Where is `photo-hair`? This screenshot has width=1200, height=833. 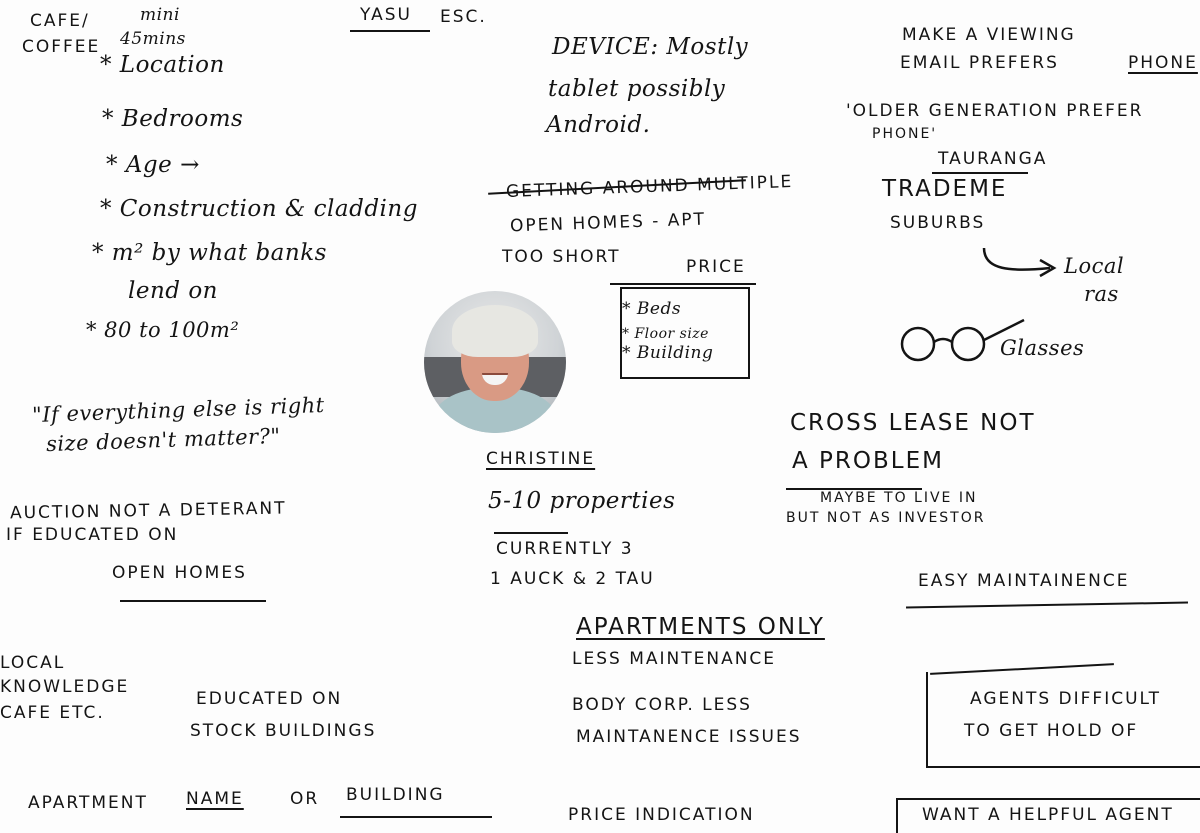
photo-hair is located at coordinates (495, 331).